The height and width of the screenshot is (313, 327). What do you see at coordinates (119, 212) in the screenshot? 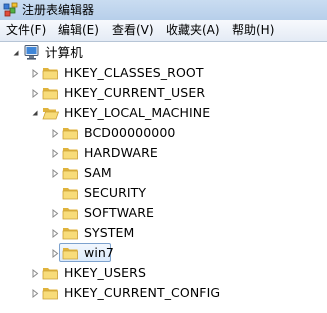
I see `tree-label: SOFTWARE` at bounding box center [119, 212].